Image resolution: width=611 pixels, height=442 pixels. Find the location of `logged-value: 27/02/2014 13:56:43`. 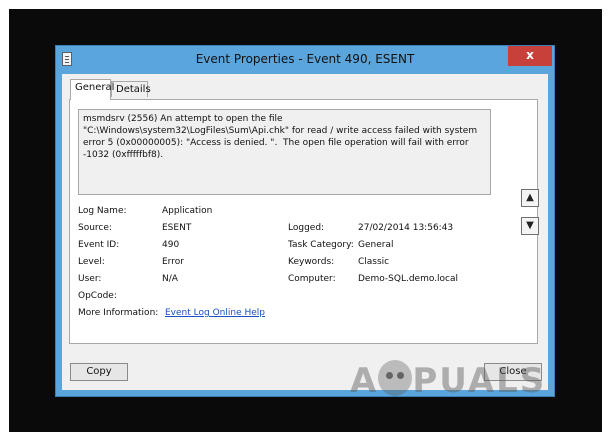

logged-value: 27/02/2014 13:56:43 is located at coordinates (406, 228).